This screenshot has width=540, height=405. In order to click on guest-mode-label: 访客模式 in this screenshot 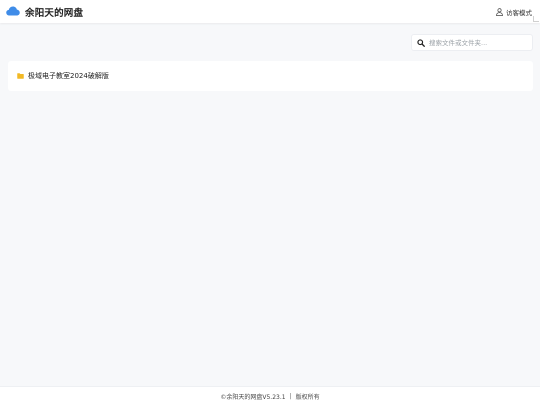, I will do `click(519, 13)`.